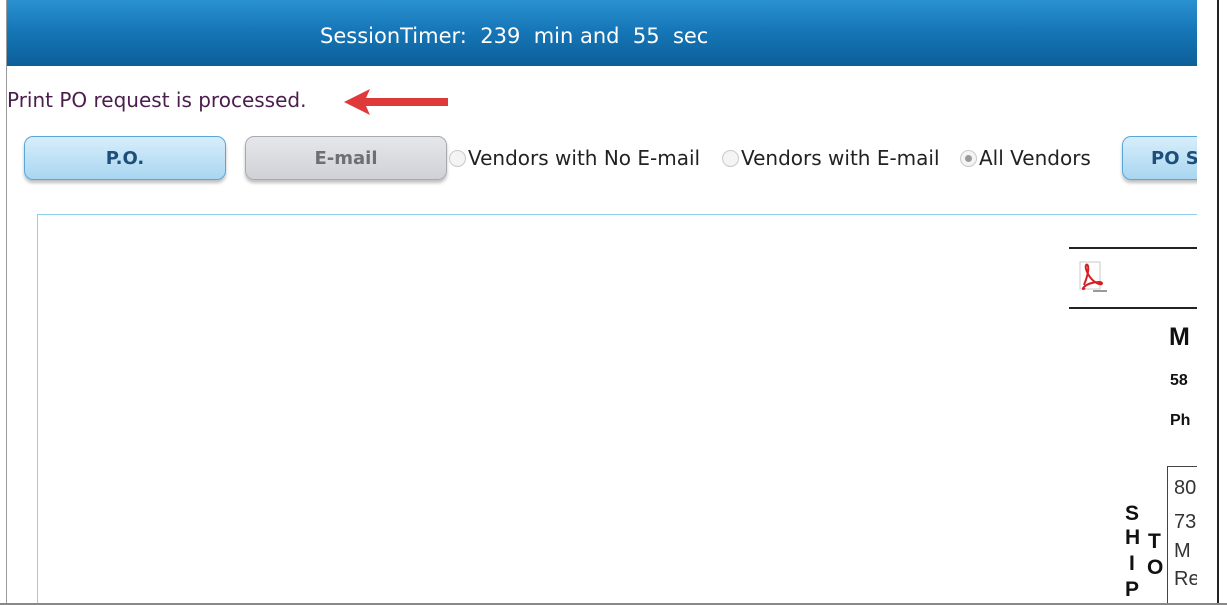  Describe the element at coordinates (346, 158) in the screenshot. I see `email-button: E-mail` at that location.